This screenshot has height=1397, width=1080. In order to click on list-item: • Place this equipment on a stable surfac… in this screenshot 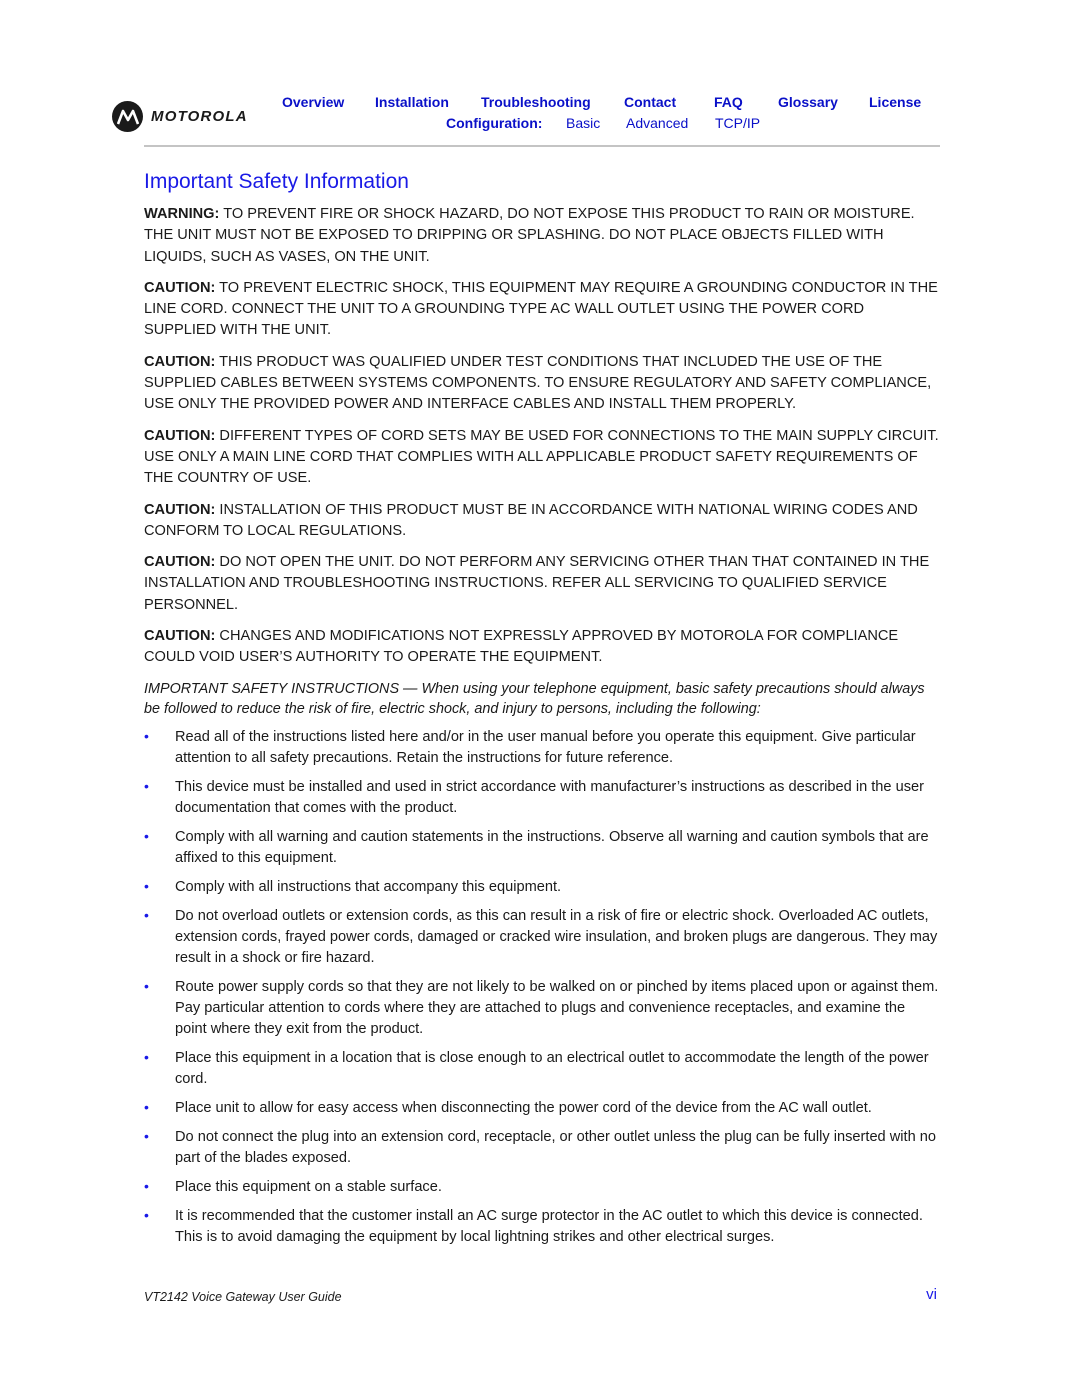, I will do `click(541, 1187)`.